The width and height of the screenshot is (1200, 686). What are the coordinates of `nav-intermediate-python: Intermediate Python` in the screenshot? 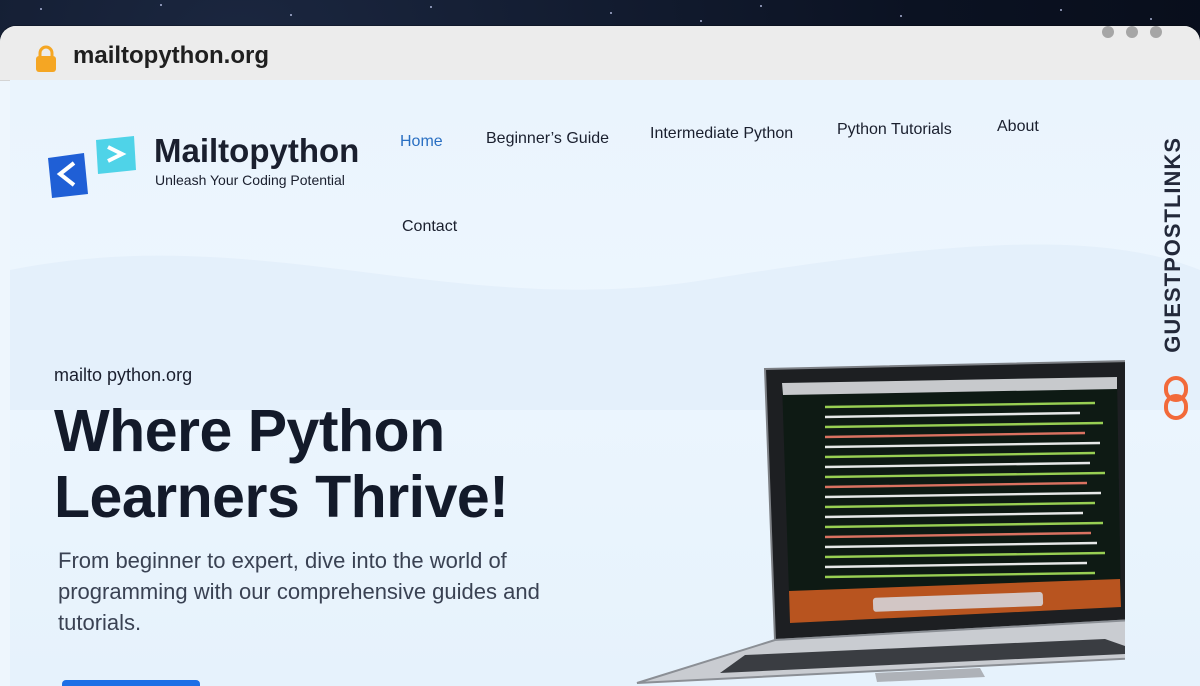 It's located at (721, 134).